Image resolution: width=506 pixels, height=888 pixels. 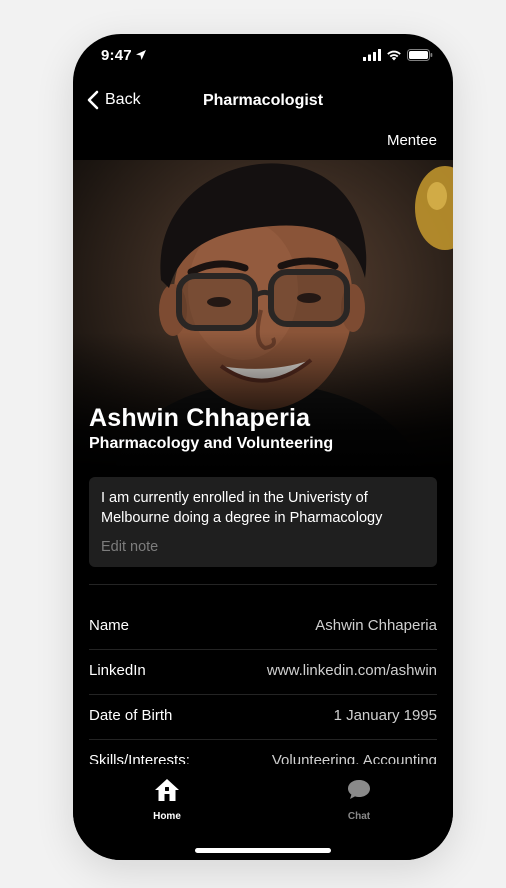 I want to click on home-indicator, so click(x=263, y=850).